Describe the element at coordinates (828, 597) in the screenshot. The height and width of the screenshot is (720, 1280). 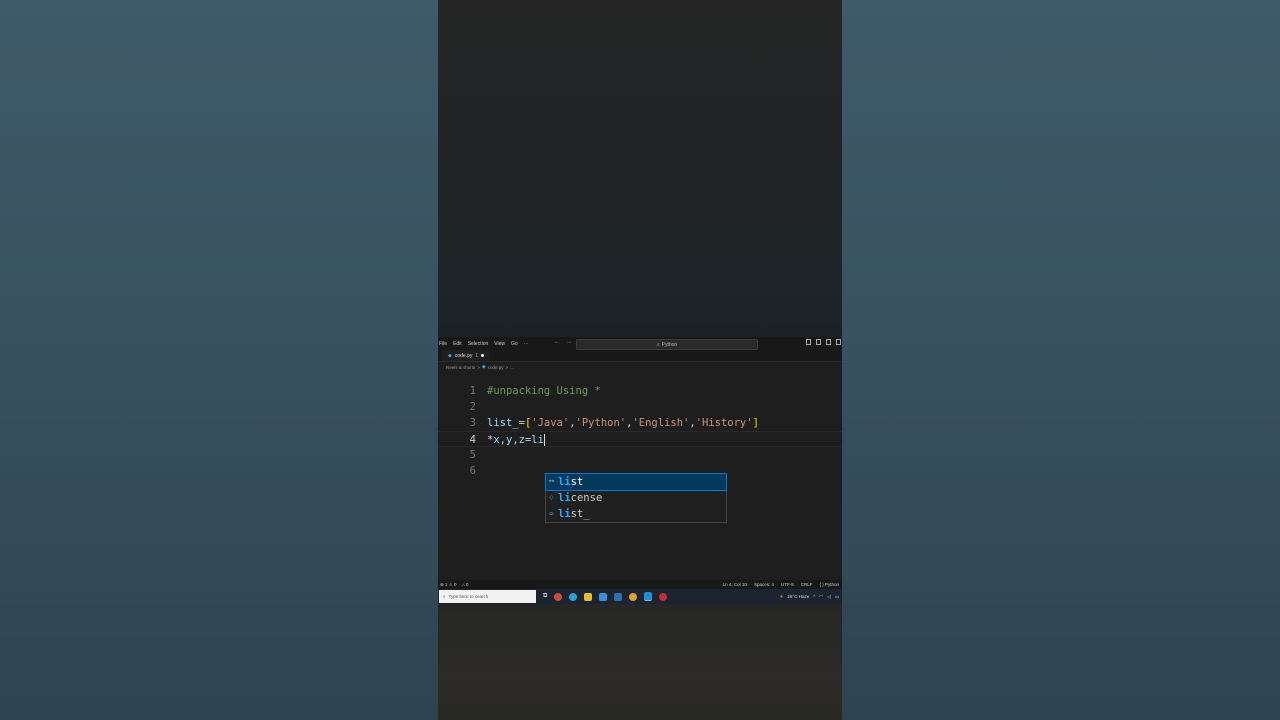
I see `volume-icon: ◁` at that location.